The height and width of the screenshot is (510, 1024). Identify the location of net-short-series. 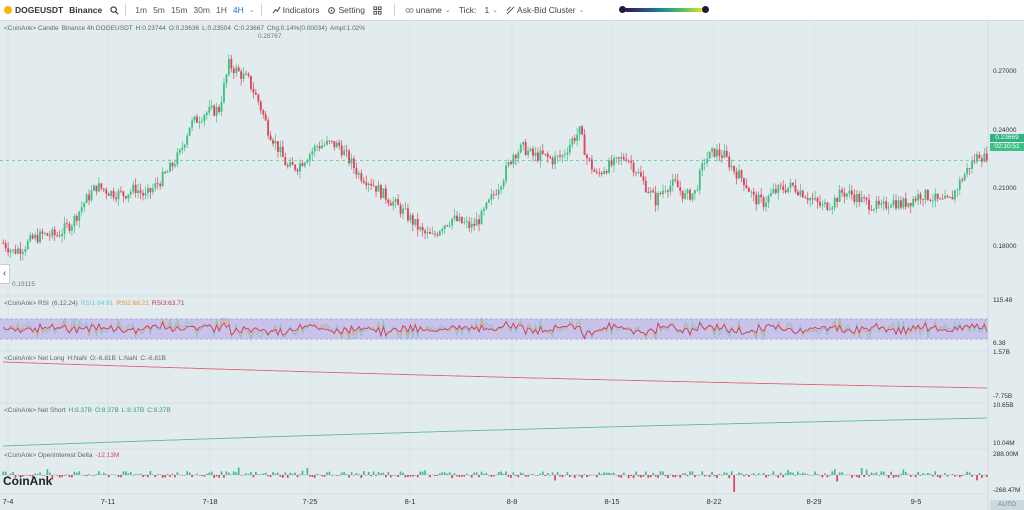
(495, 432).